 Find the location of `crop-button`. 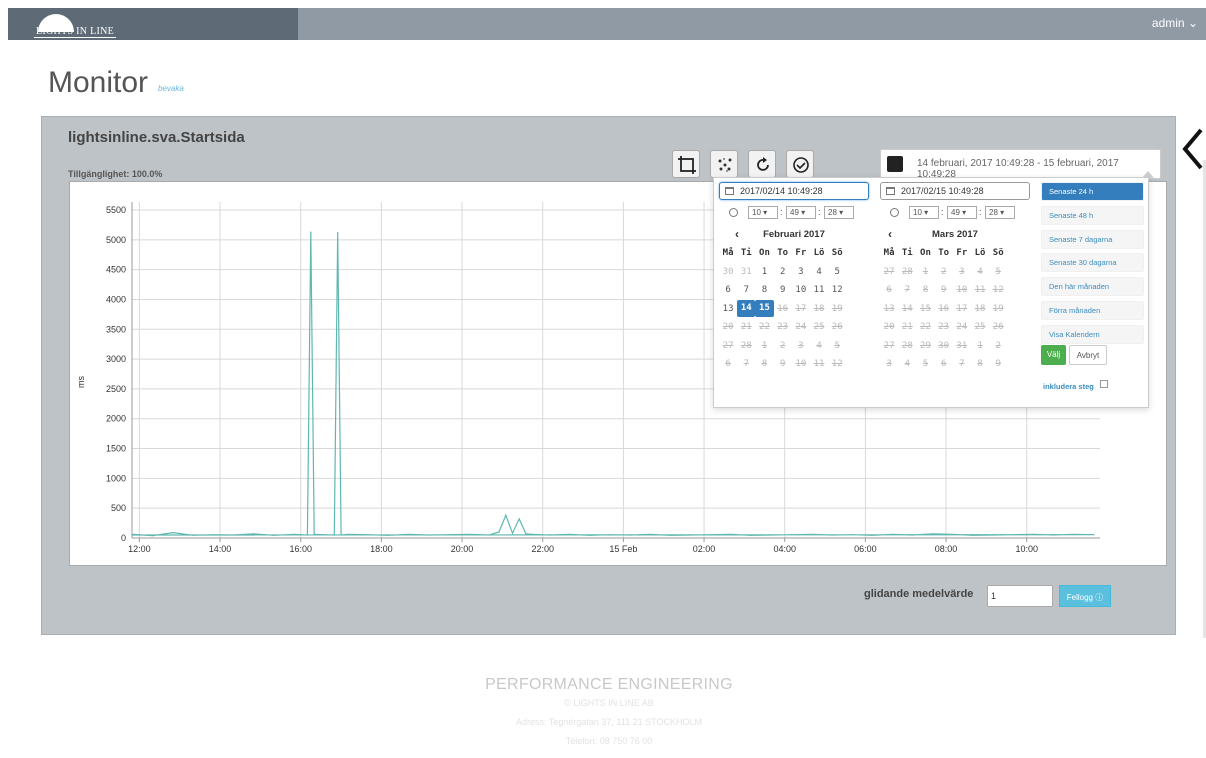

crop-button is located at coordinates (686, 164).